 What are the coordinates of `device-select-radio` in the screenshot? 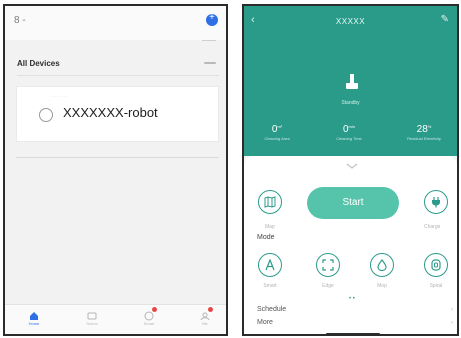 It's located at (46, 115).